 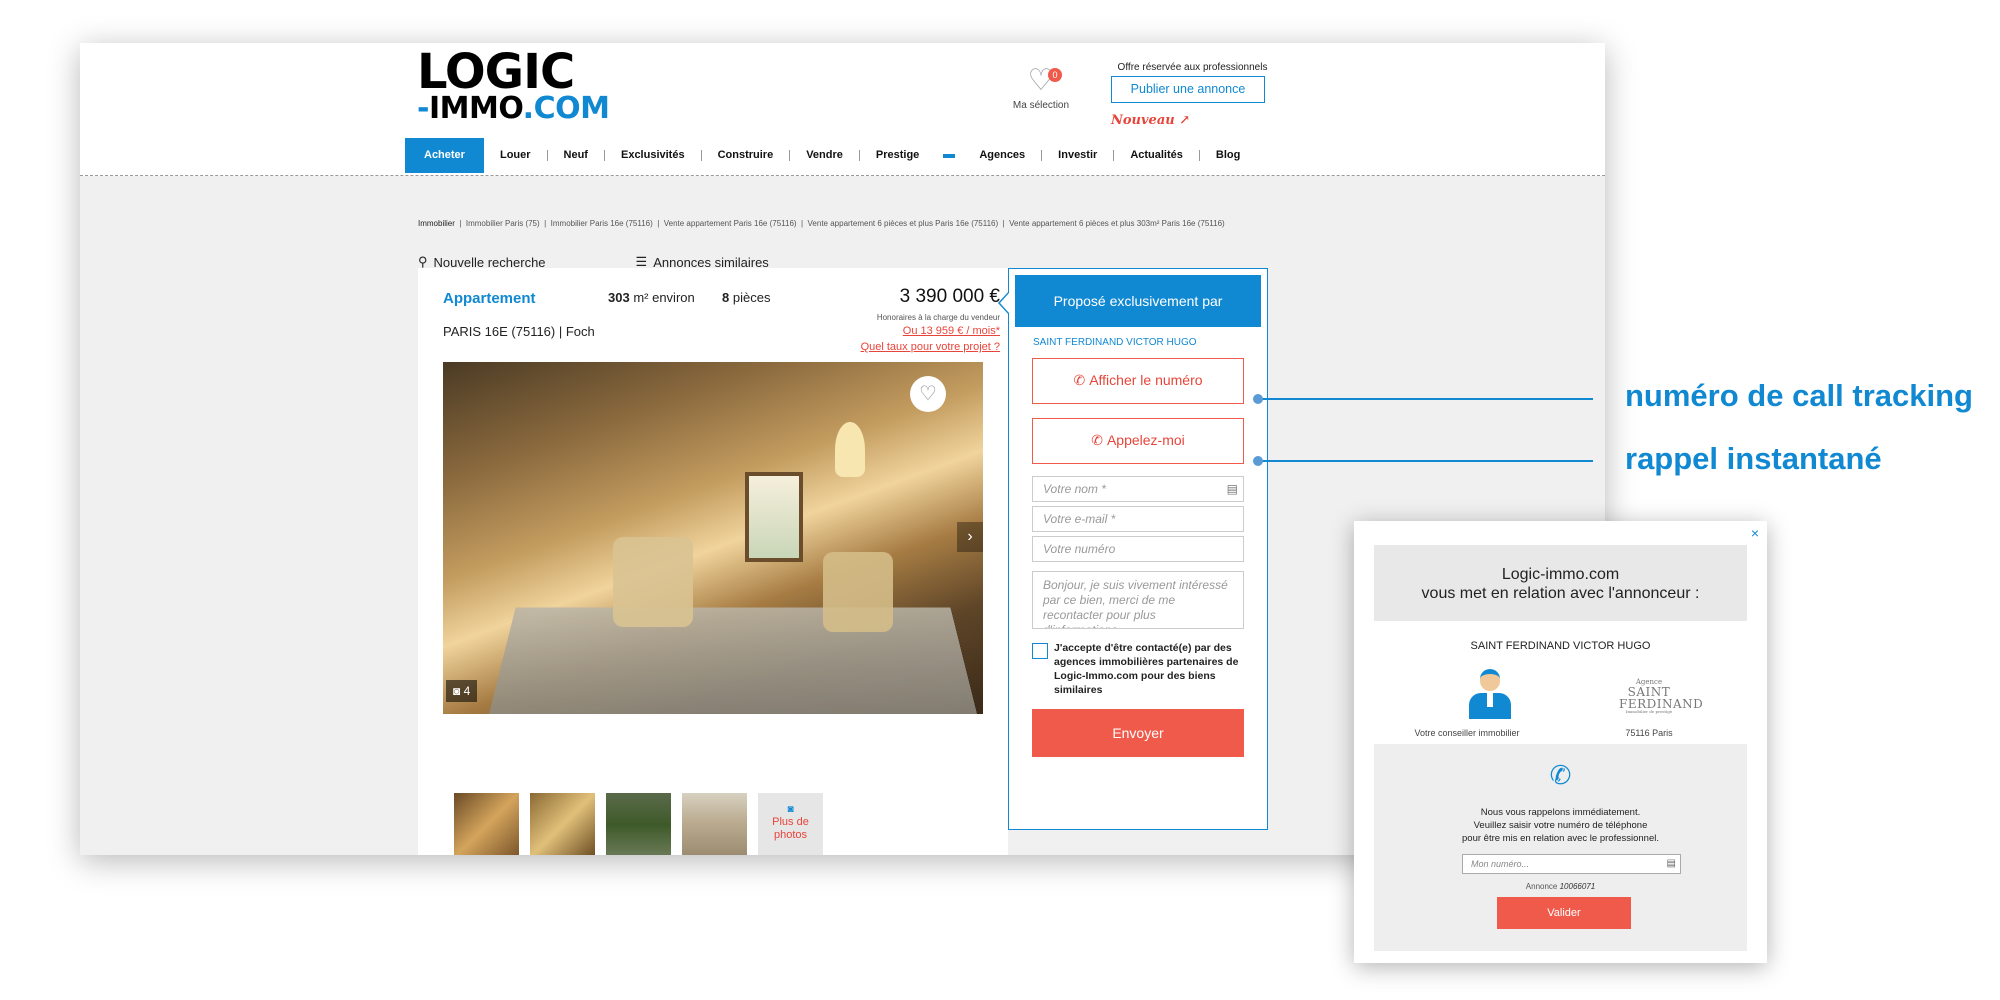 What do you see at coordinates (1077, 155) in the screenshot?
I see `nav-item-investir: Investir` at bounding box center [1077, 155].